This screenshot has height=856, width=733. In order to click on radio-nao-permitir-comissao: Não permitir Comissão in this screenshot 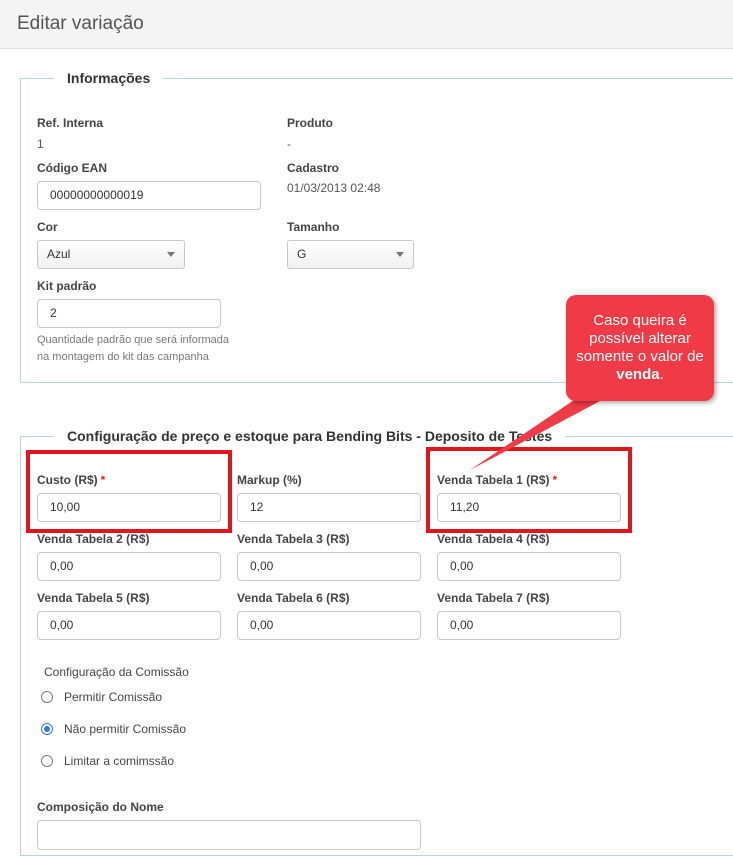, I will do `click(113, 729)`.